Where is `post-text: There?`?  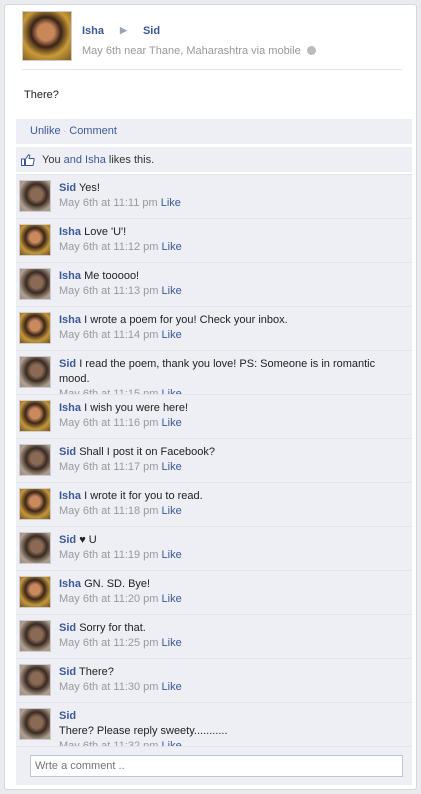 post-text: There? is located at coordinates (41, 95).